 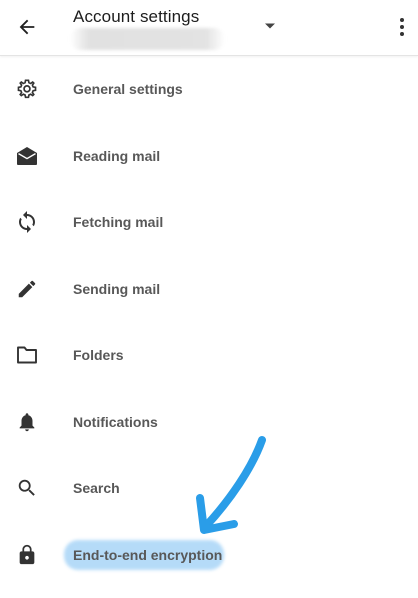 I want to click on account-dropdown-button, so click(x=270, y=26).